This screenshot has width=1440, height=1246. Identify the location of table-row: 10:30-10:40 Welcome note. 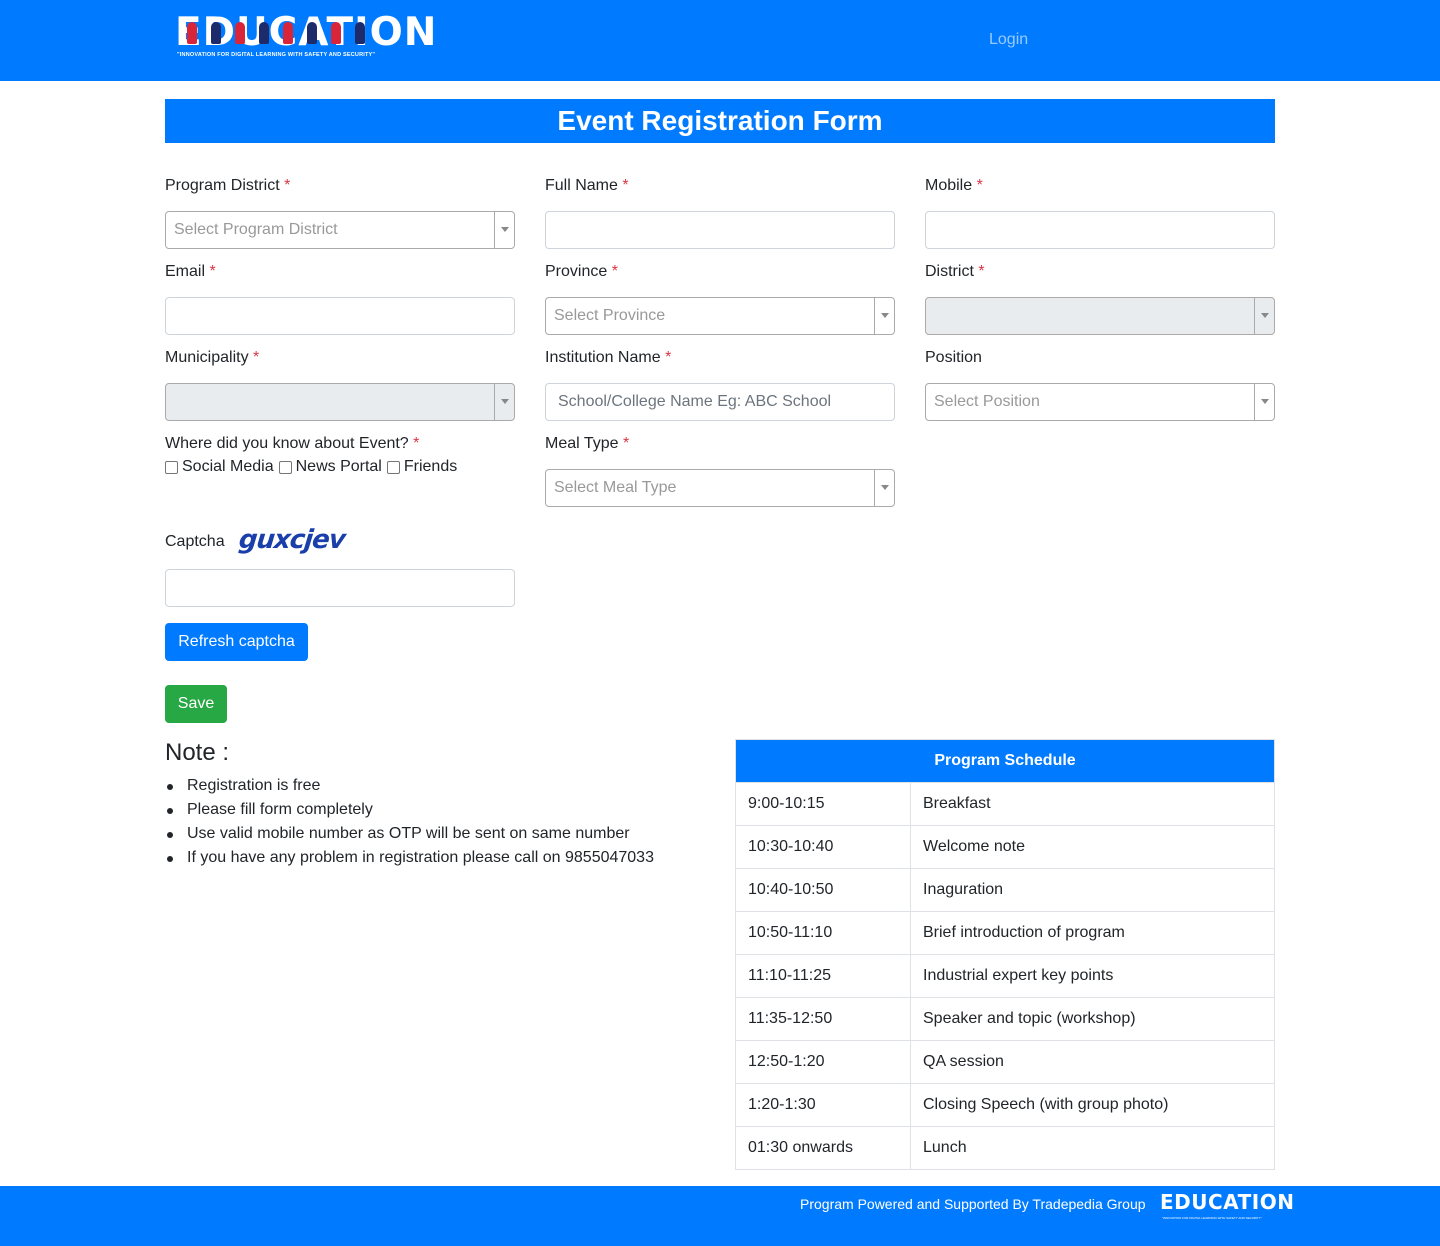
(1005, 847).